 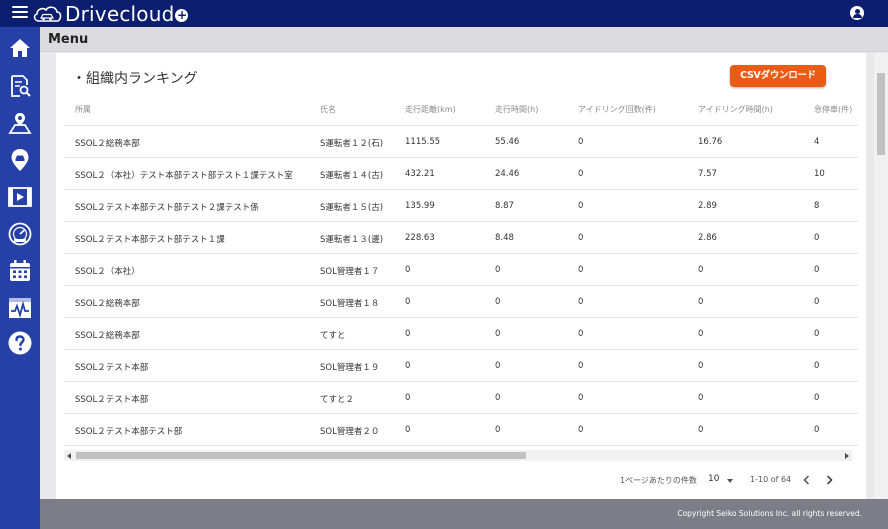 I want to click on column-header: 所属, so click(x=83, y=109).